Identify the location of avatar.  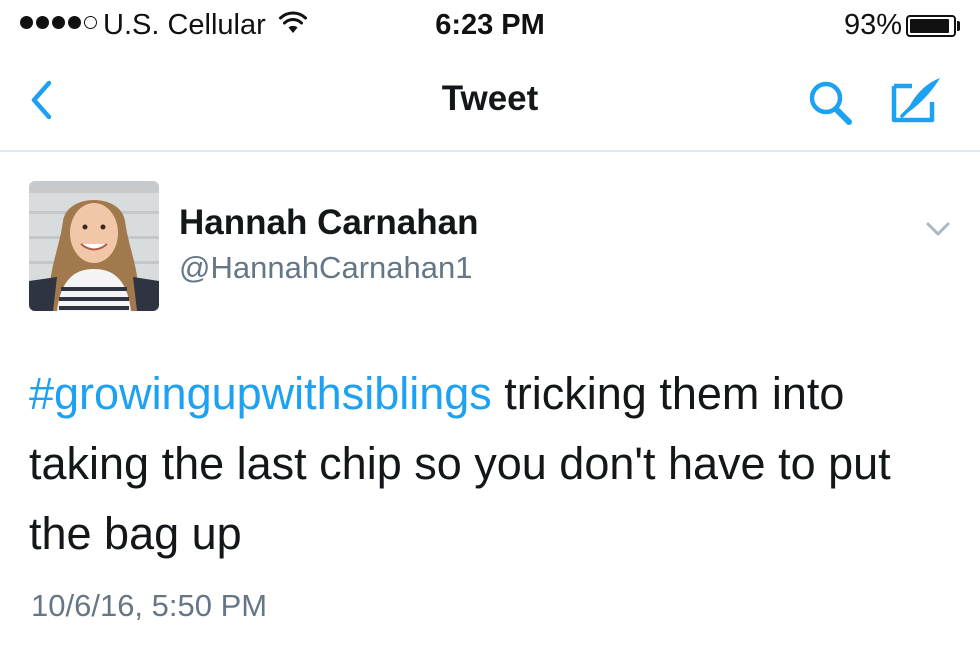
(94, 246).